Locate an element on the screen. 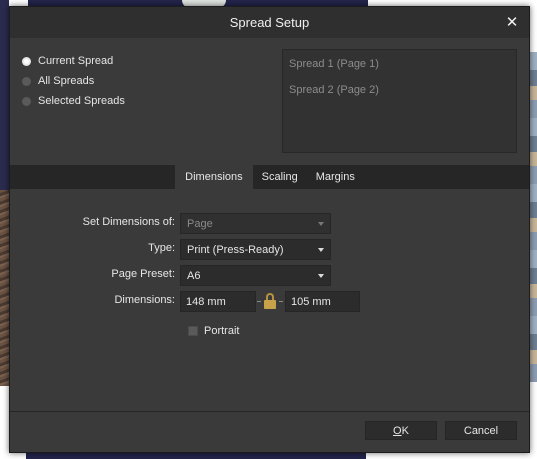  lock-body is located at coordinates (270, 304).